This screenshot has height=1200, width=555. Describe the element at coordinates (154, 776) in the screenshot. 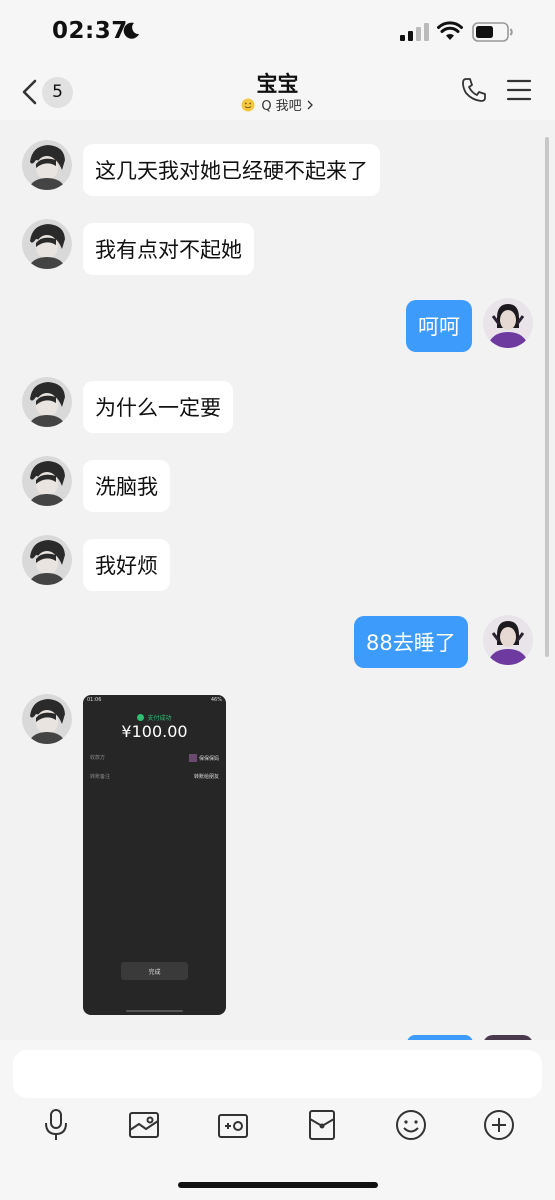

I see `note-row: 转账备注 转账给朋友` at that location.